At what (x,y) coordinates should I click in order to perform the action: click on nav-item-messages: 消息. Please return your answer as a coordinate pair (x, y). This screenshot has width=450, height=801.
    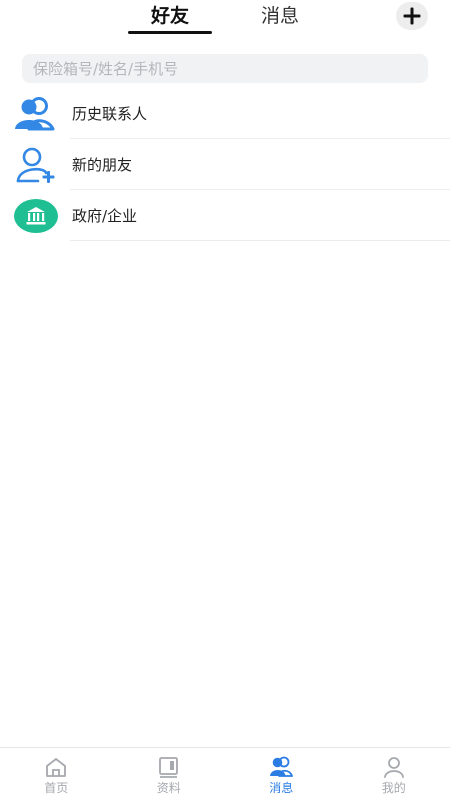
    Looking at the image, I should click on (281, 774).